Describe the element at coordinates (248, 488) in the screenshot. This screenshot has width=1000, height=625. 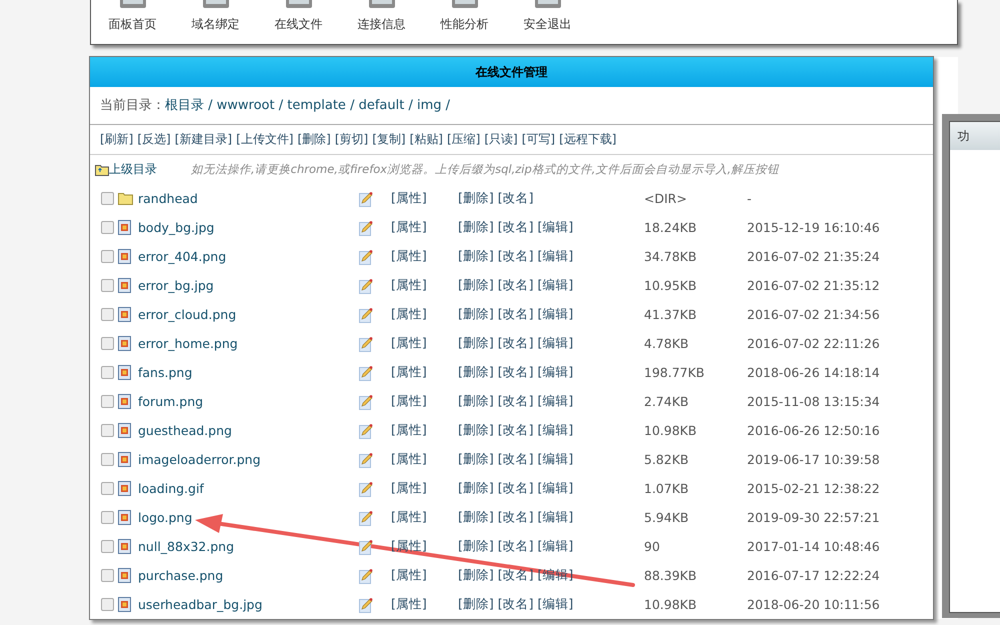
I see `file-name-link: loading.gif` at that location.